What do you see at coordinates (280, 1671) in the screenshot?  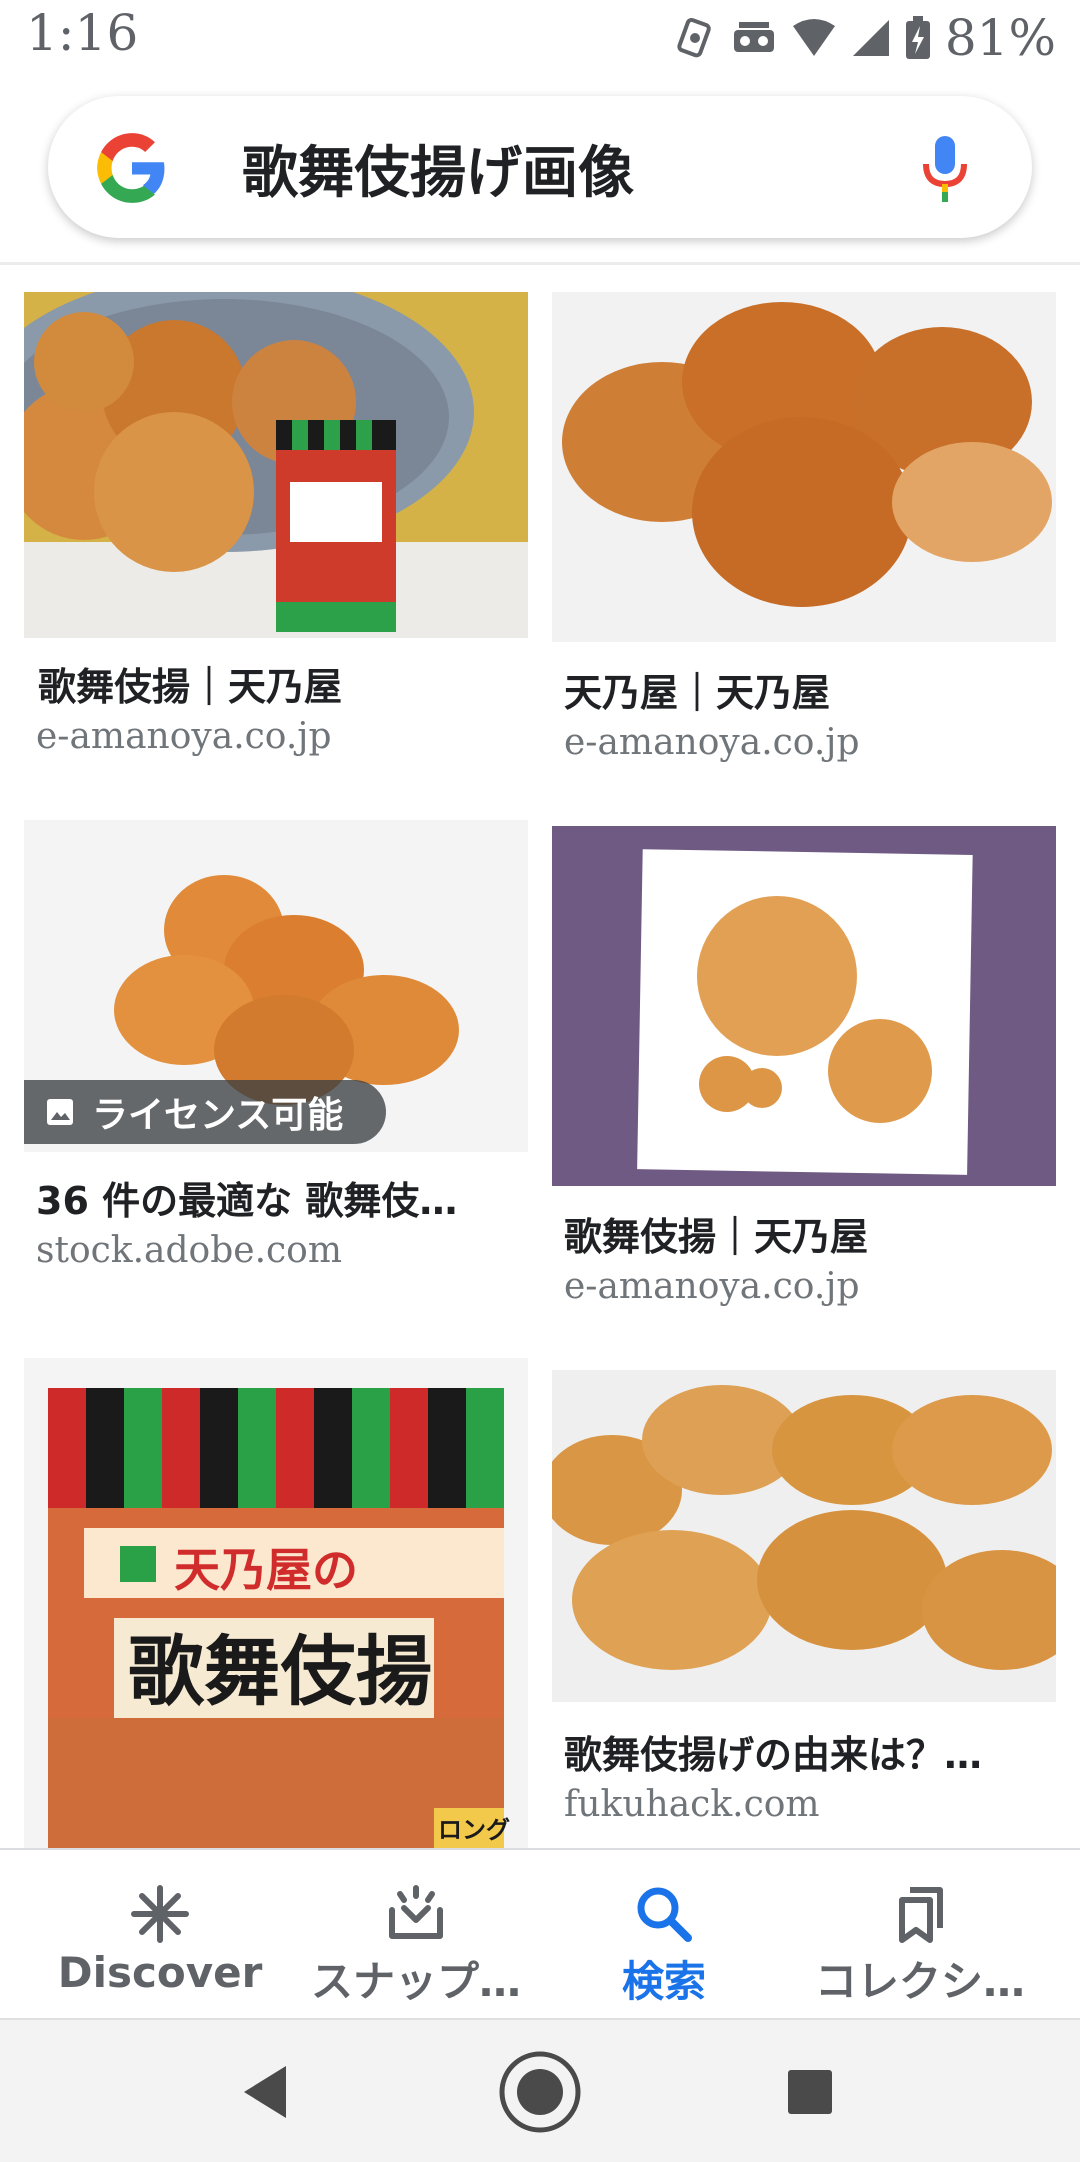 I see `package-product: 歌舞伎揚` at bounding box center [280, 1671].